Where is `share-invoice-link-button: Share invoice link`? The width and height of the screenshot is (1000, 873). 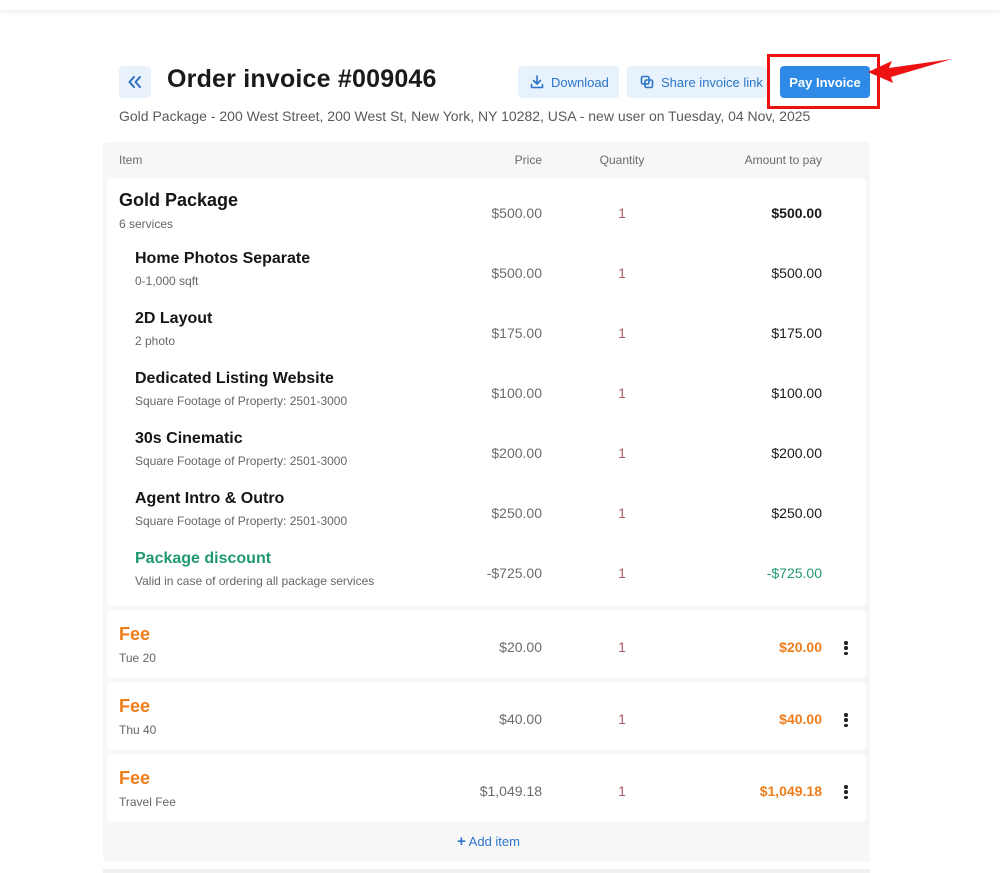
share-invoice-link-button: Share invoice link is located at coordinates (697, 82).